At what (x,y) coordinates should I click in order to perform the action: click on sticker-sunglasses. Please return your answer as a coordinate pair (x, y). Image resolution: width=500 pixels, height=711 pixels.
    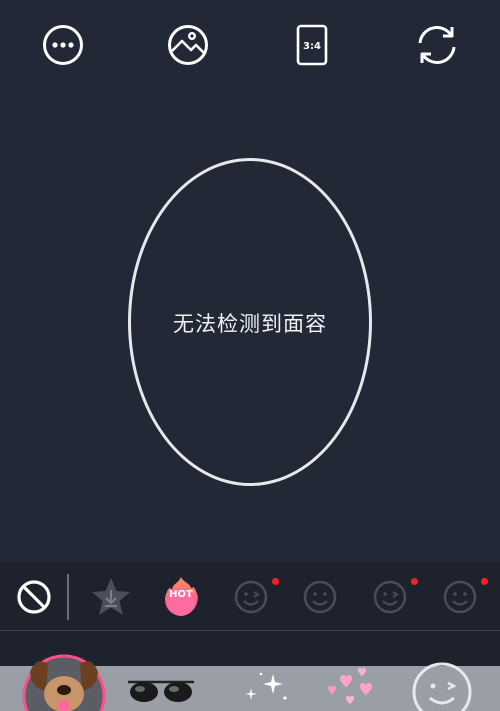
    Looking at the image, I should click on (161, 693).